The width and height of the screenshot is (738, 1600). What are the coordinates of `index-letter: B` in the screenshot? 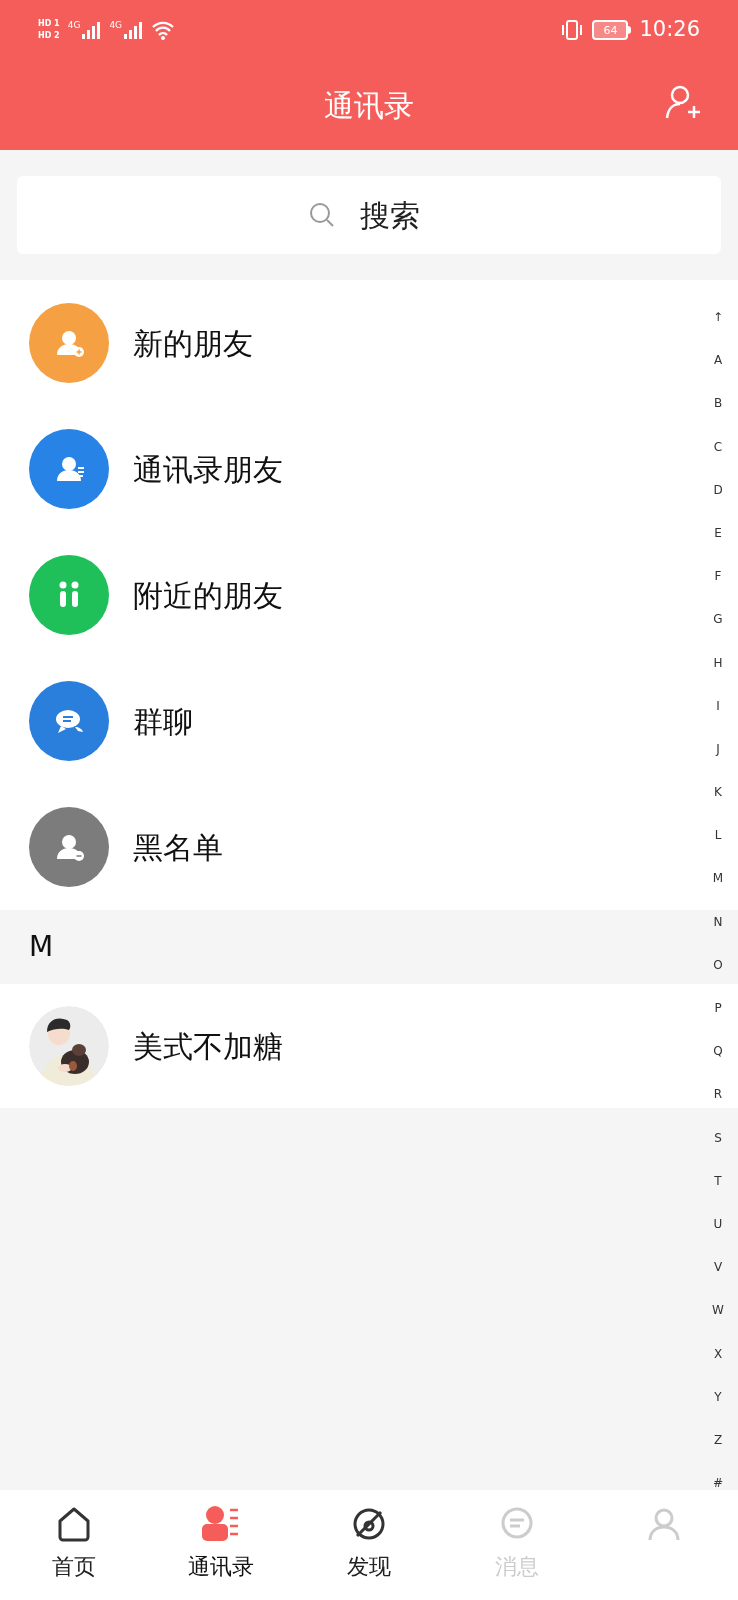 It's located at (718, 404).